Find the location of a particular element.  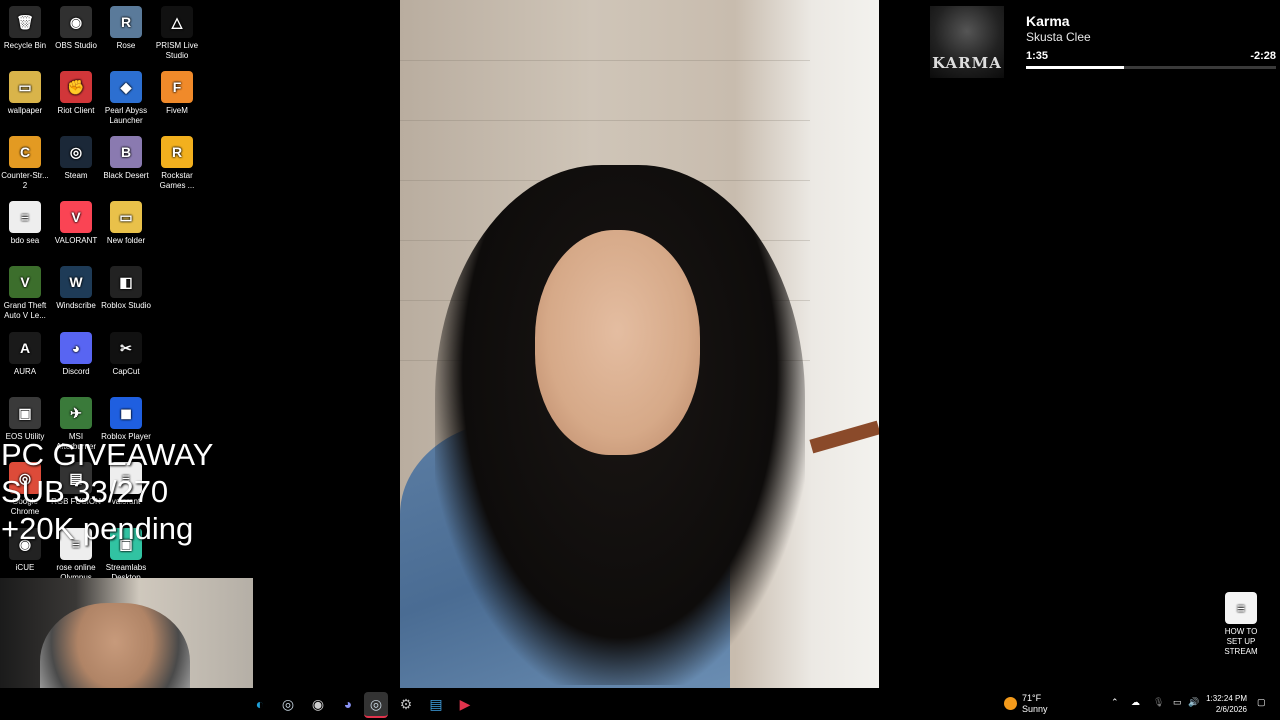

speaker-icon: 🔊 is located at coordinates (1193, 702).